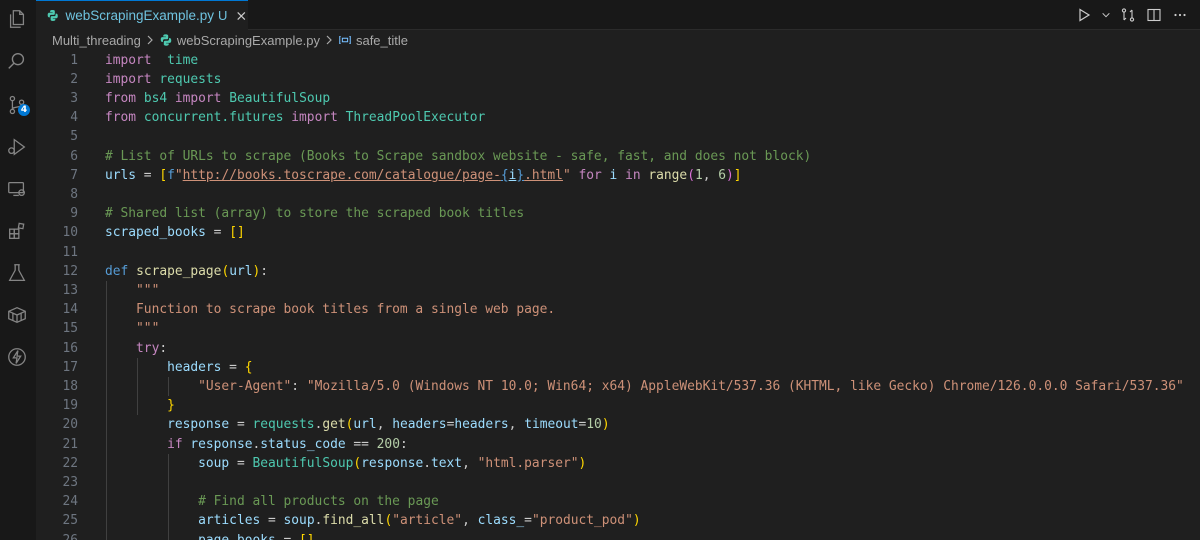  What do you see at coordinates (223, 15) in the screenshot?
I see `tab-untracked-status: U` at bounding box center [223, 15].